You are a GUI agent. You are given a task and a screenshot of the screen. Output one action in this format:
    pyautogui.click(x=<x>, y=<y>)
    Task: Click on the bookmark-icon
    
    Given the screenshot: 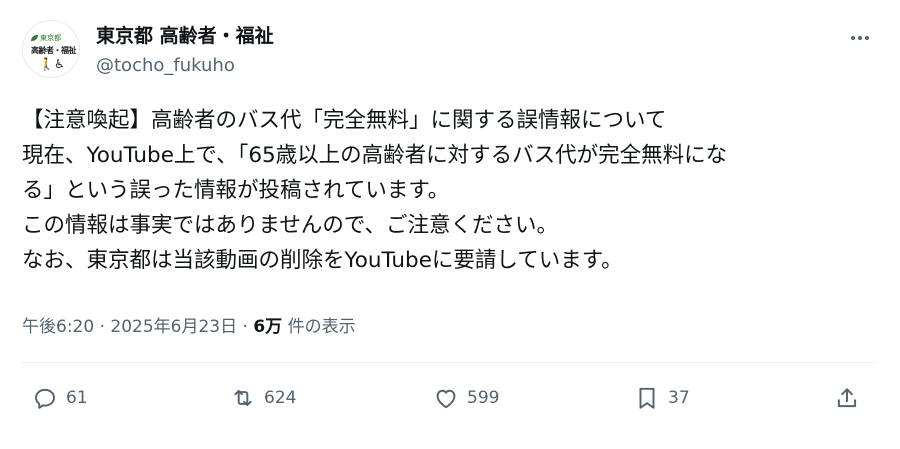 What is the action you would take?
    pyautogui.click(x=647, y=398)
    